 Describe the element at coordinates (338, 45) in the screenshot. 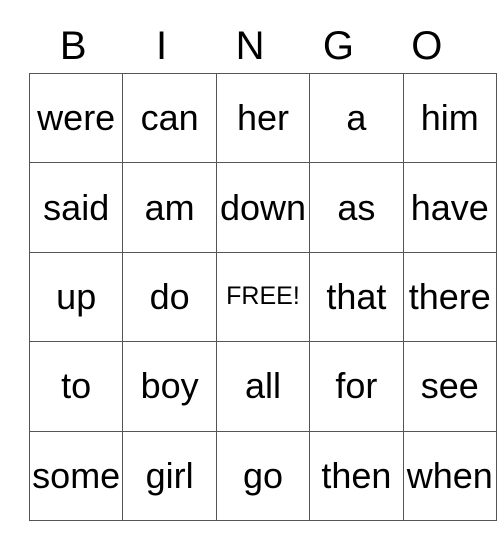

I see `bingo-header-letter-g: G` at that location.